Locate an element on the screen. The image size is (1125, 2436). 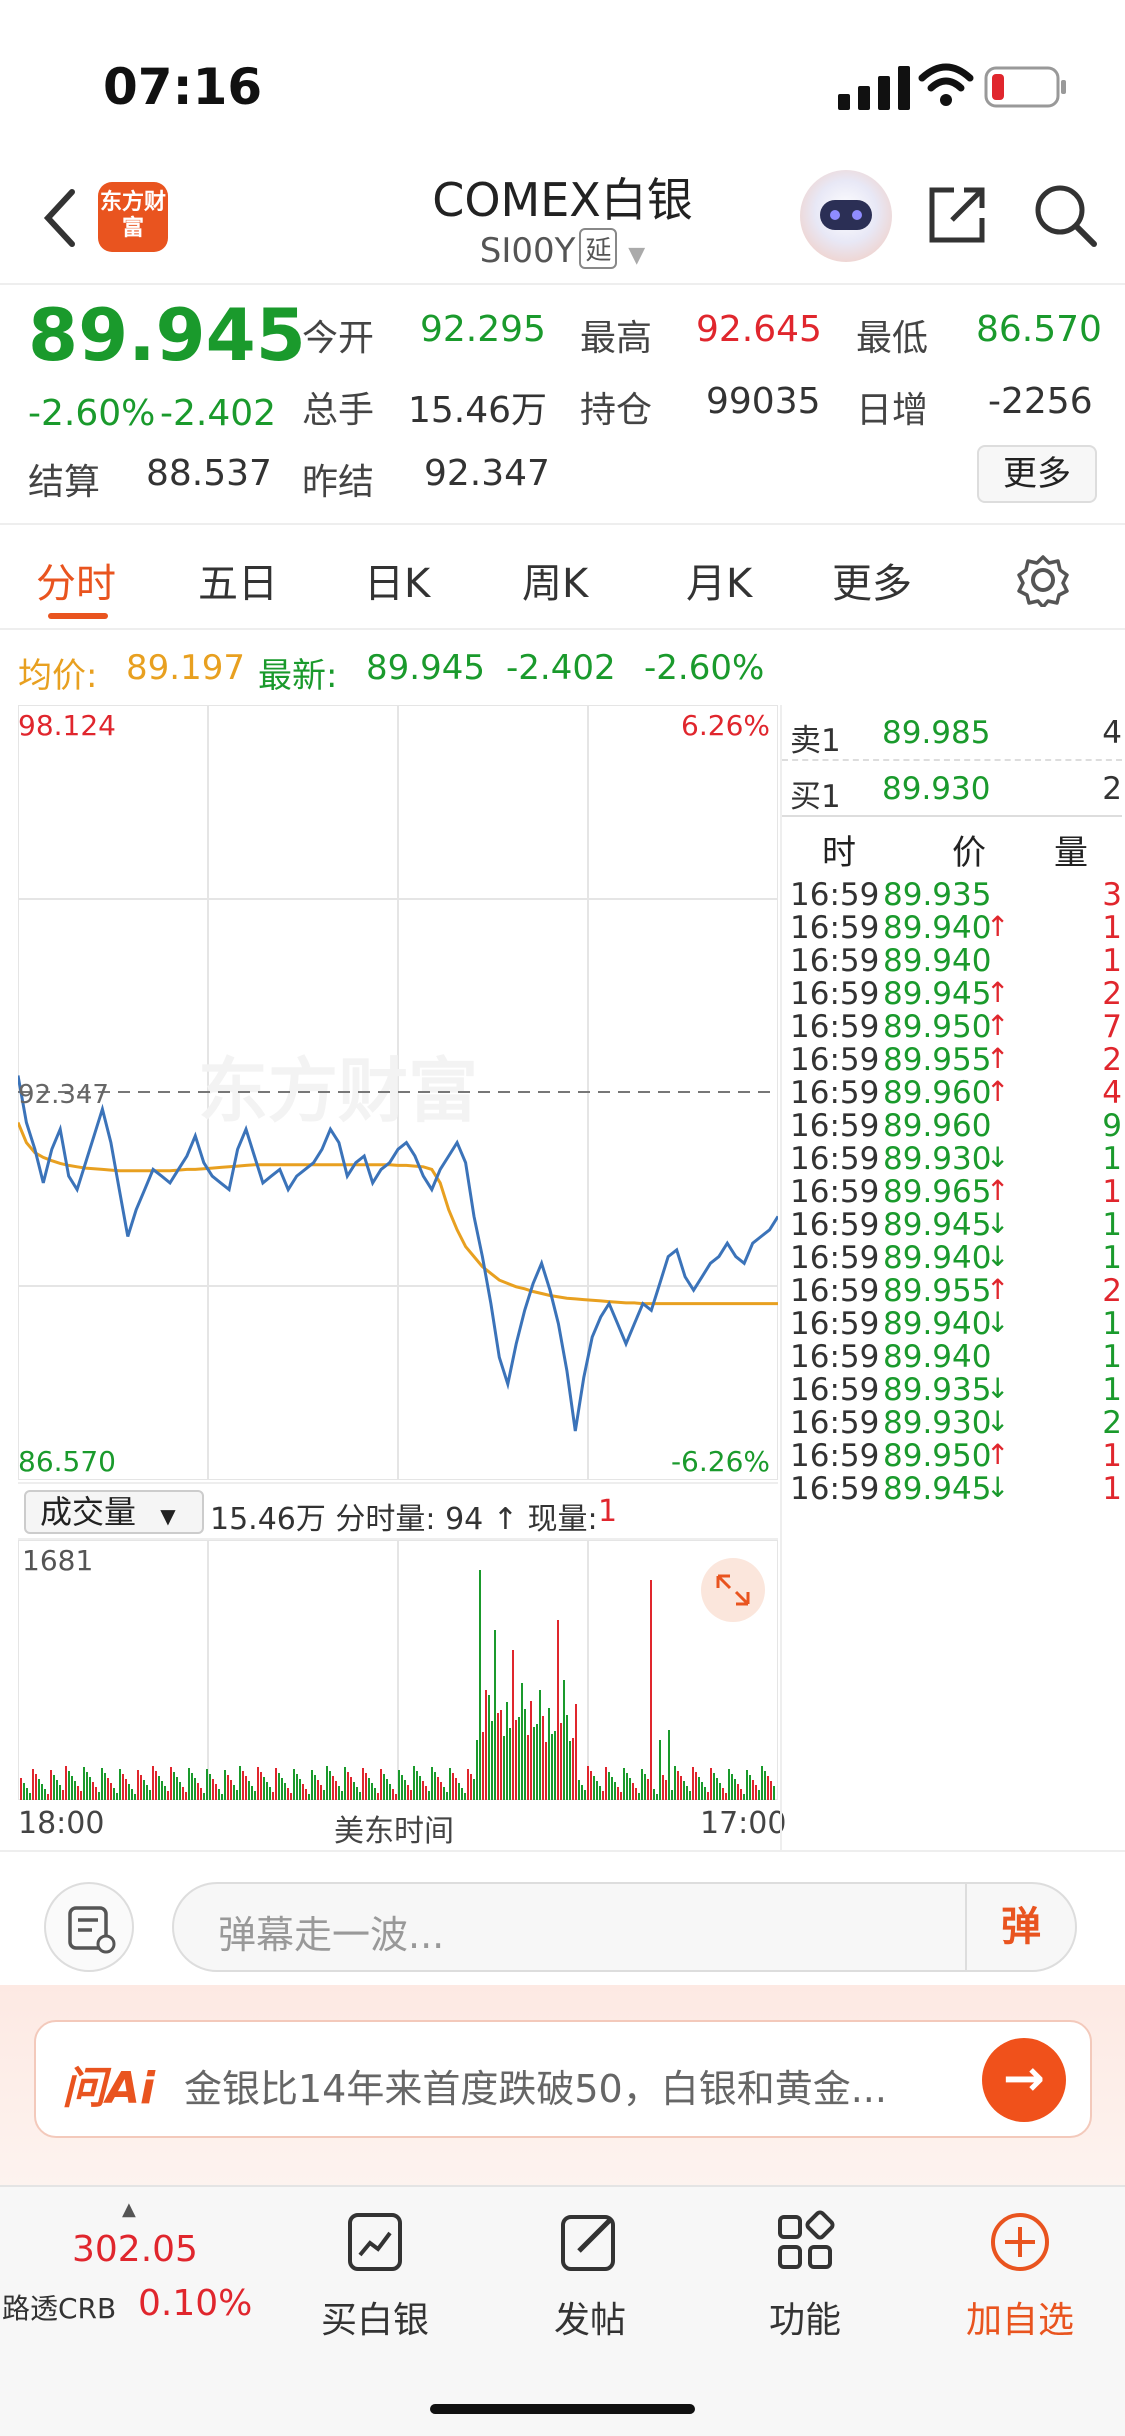
search-icon is located at coordinates (1065, 215).